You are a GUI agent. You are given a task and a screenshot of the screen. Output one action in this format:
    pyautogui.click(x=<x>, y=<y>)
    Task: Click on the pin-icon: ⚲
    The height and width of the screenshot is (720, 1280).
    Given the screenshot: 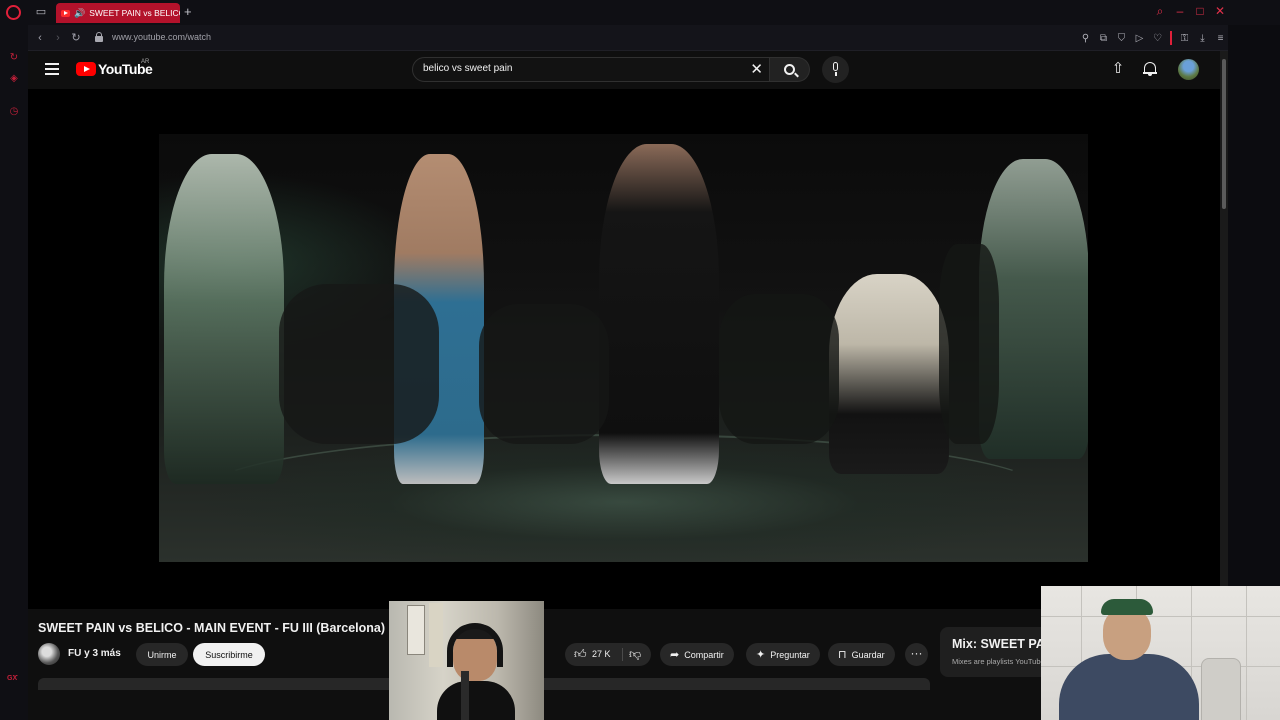 What is the action you would take?
    pyautogui.click(x=1085, y=38)
    